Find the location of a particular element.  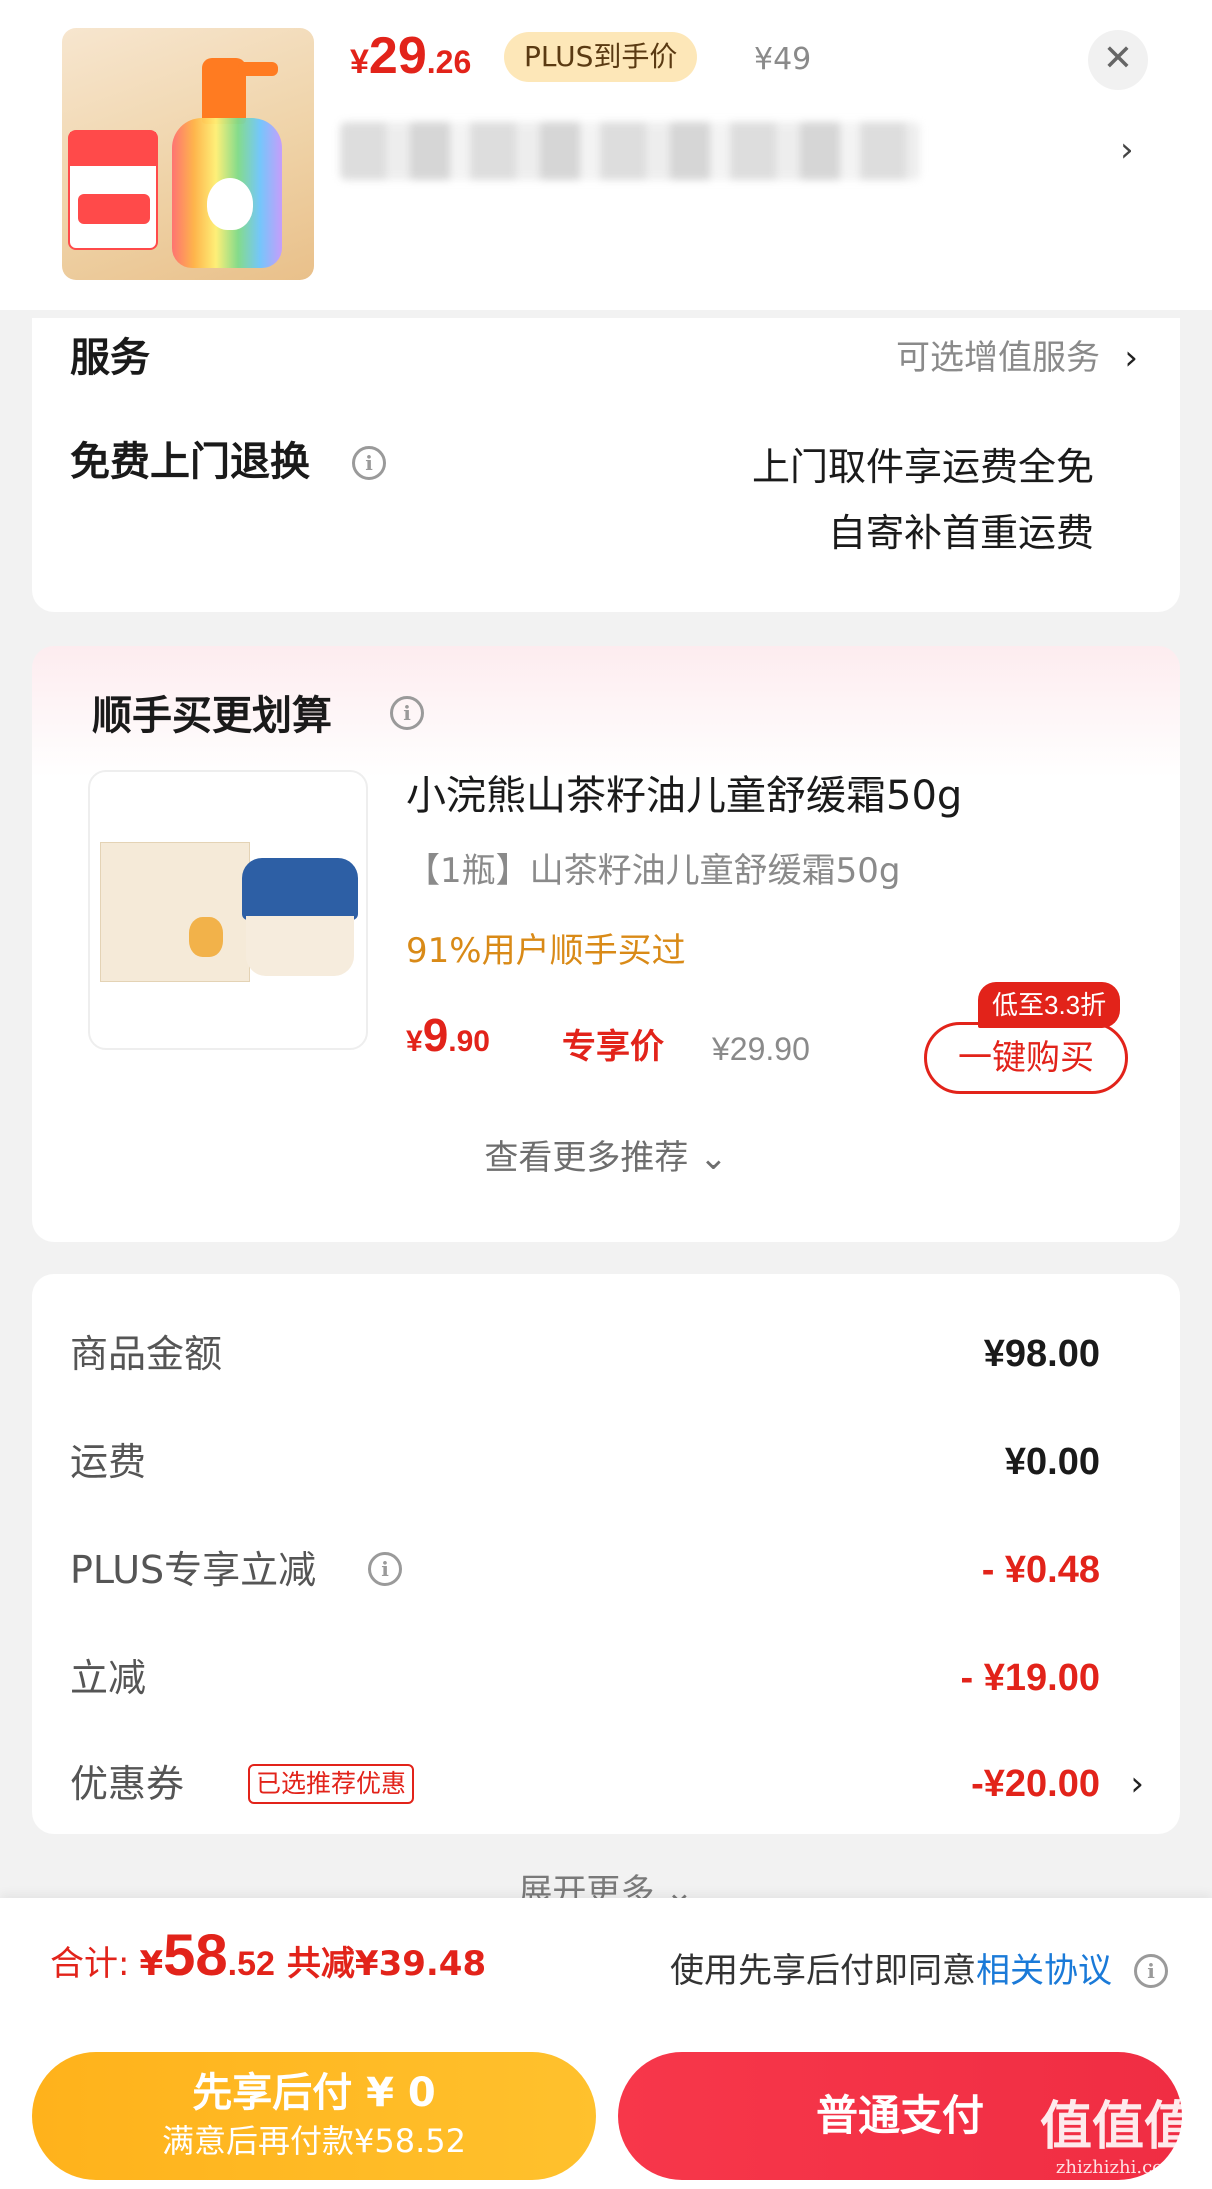

recommend-purchase-stat: 91%用户顺手买过 is located at coordinates (546, 951).